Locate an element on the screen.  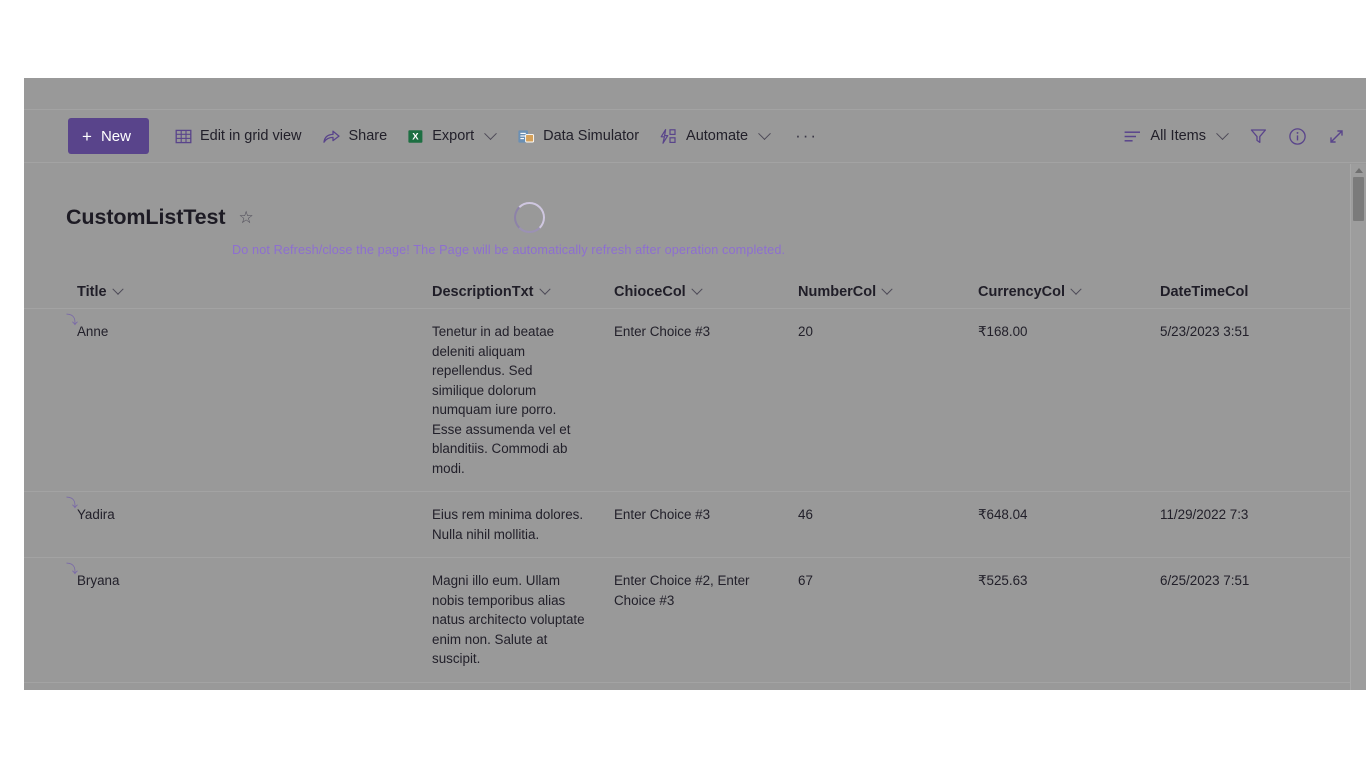
edit-in-grid-view-button: Edit in grid view is located at coordinates (238, 136).